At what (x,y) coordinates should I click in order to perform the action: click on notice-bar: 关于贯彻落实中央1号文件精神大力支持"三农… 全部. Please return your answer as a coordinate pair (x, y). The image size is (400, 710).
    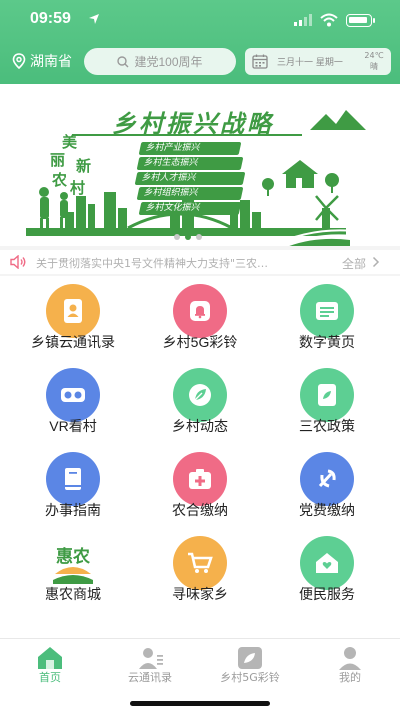
    Looking at the image, I should click on (200, 262).